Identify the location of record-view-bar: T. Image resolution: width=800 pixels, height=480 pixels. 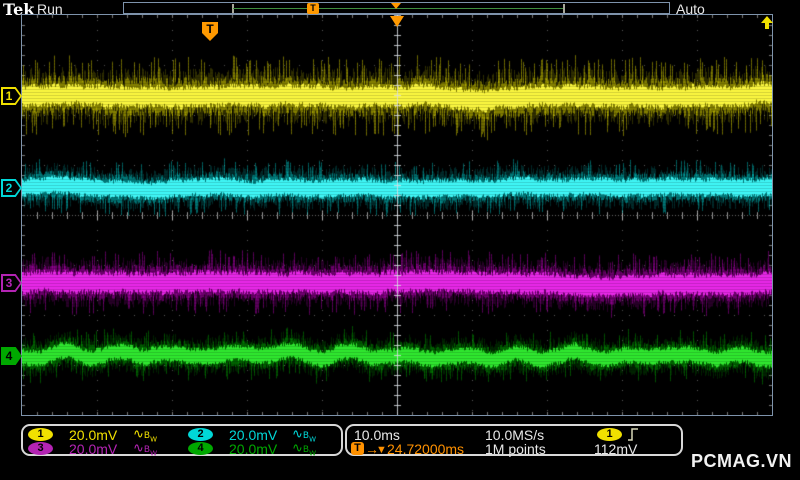
(396, 8).